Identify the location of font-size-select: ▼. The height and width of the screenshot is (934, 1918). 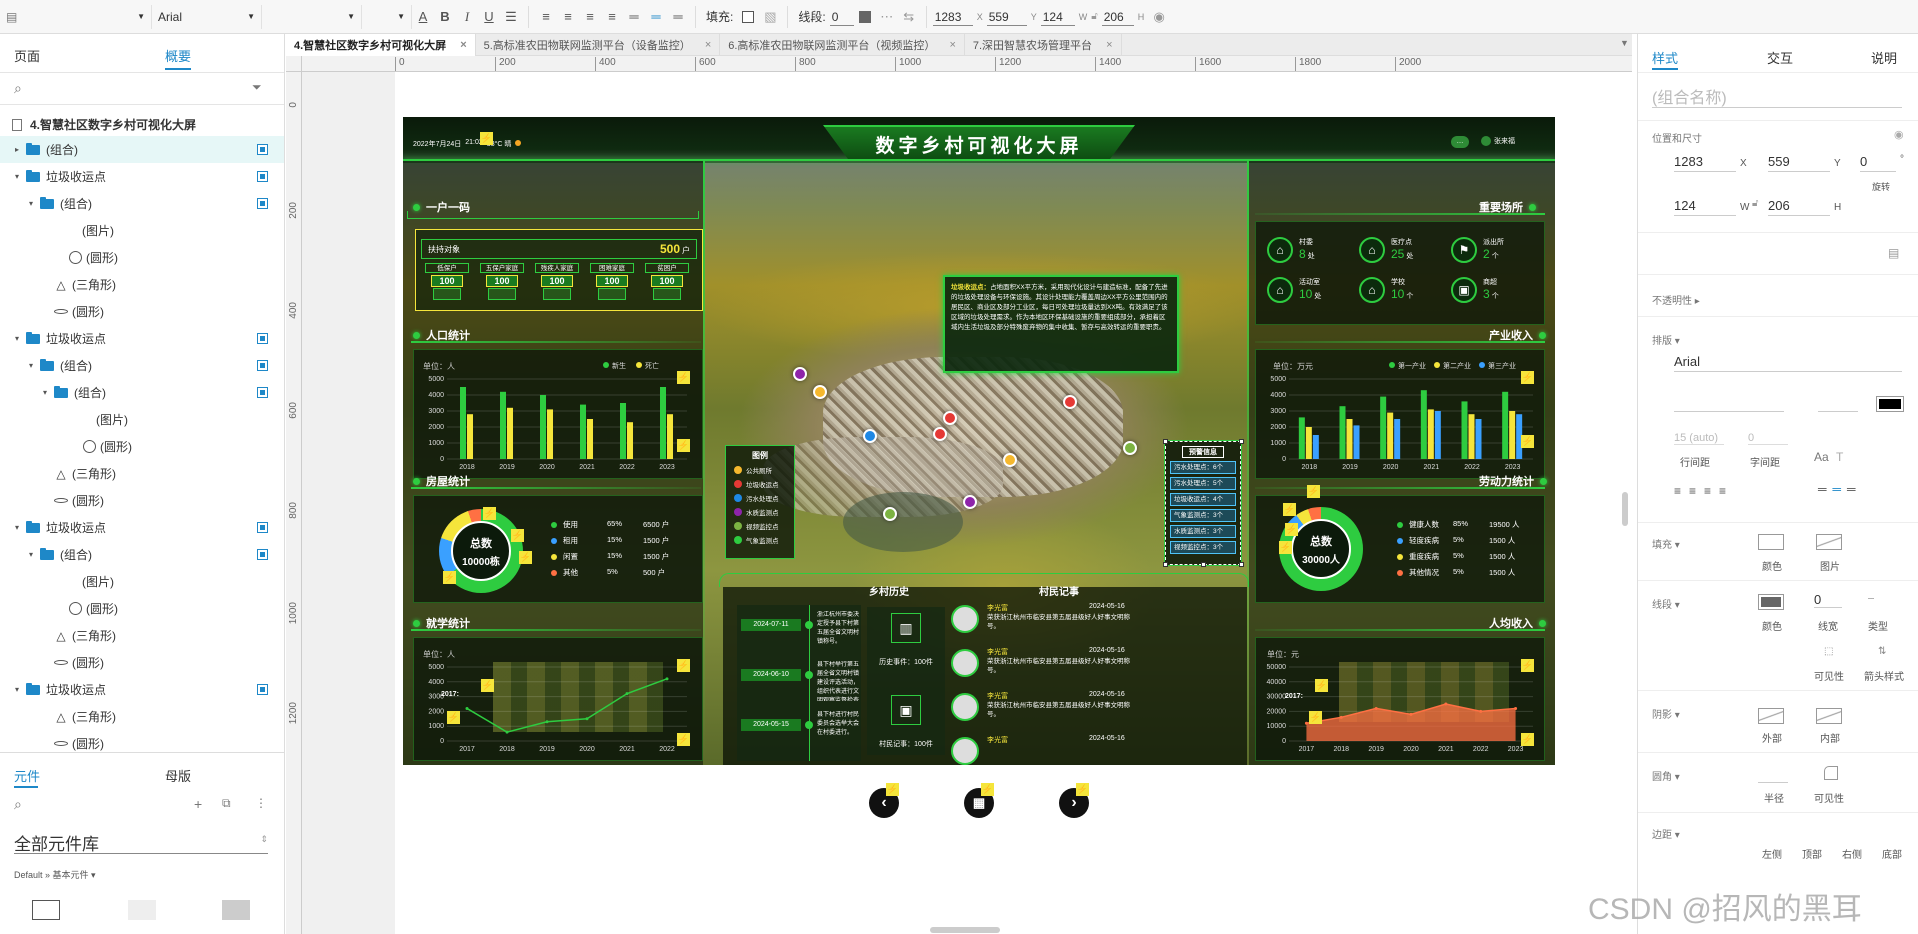
(387, 16).